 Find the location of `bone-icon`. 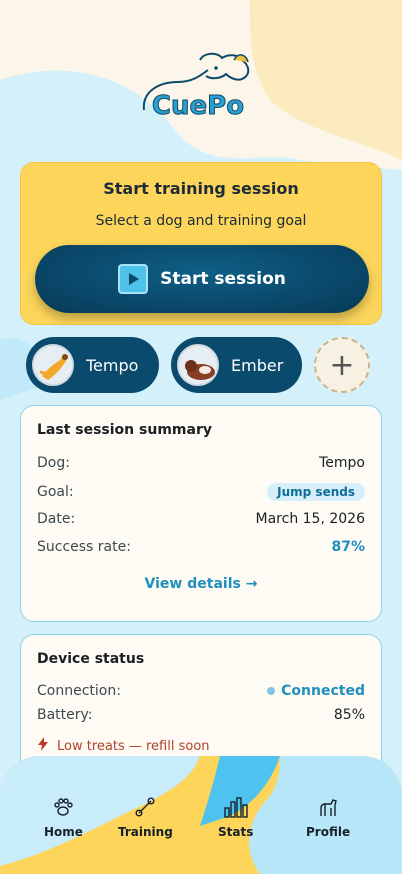

bone-icon is located at coordinates (145, 808).